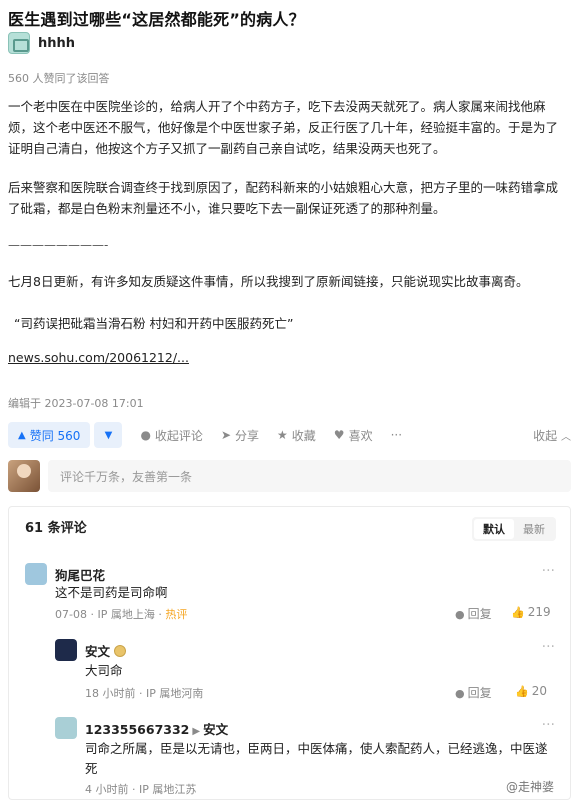  What do you see at coordinates (216, 729) in the screenshot?
I see `reply-to-user: 安文` at bounding box center [216, 729].